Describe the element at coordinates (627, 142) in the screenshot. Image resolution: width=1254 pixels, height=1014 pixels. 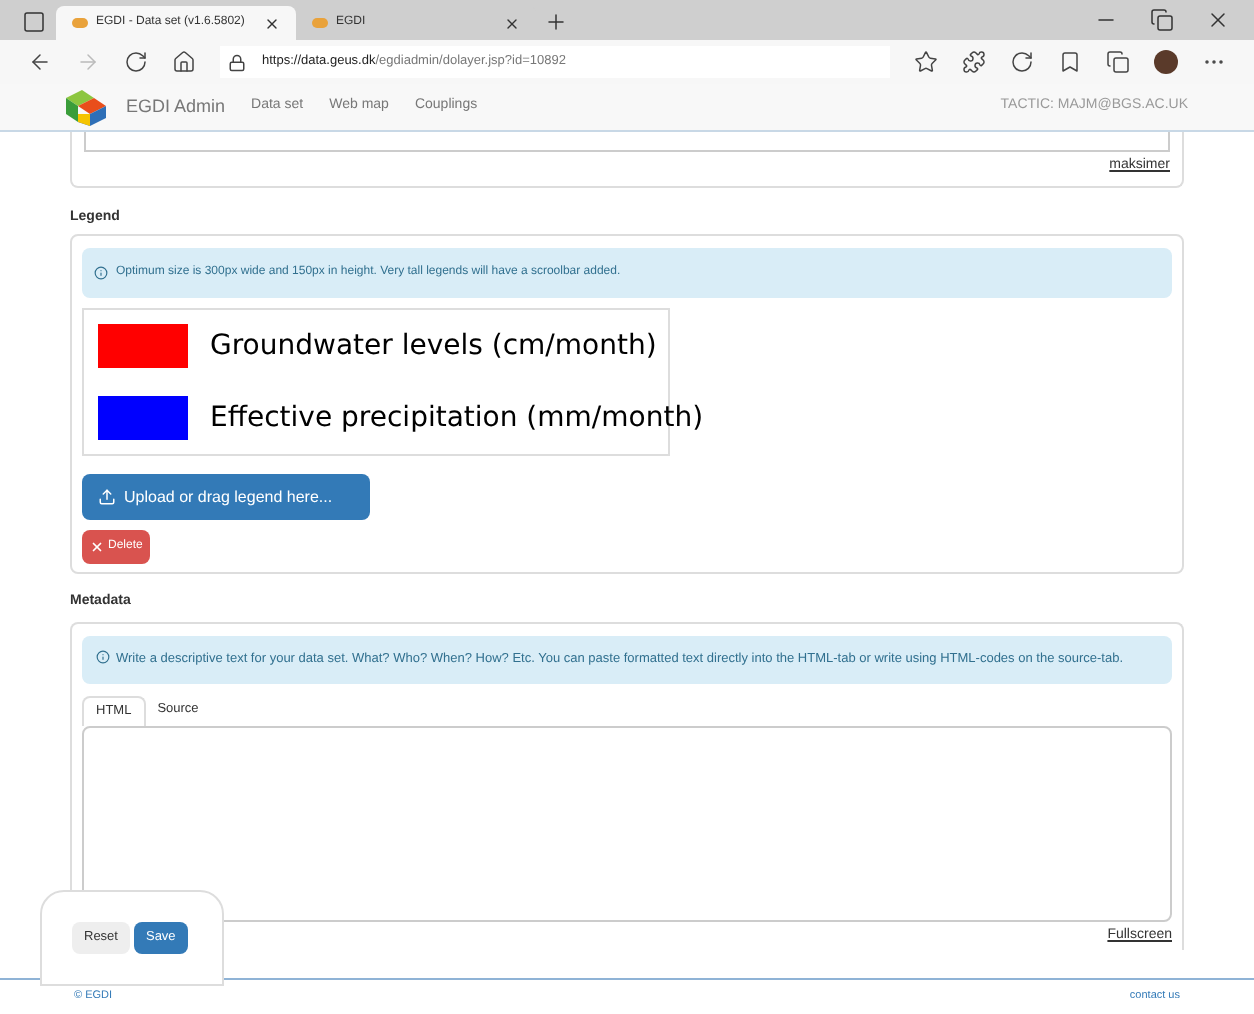
I see `description-field` at that location.